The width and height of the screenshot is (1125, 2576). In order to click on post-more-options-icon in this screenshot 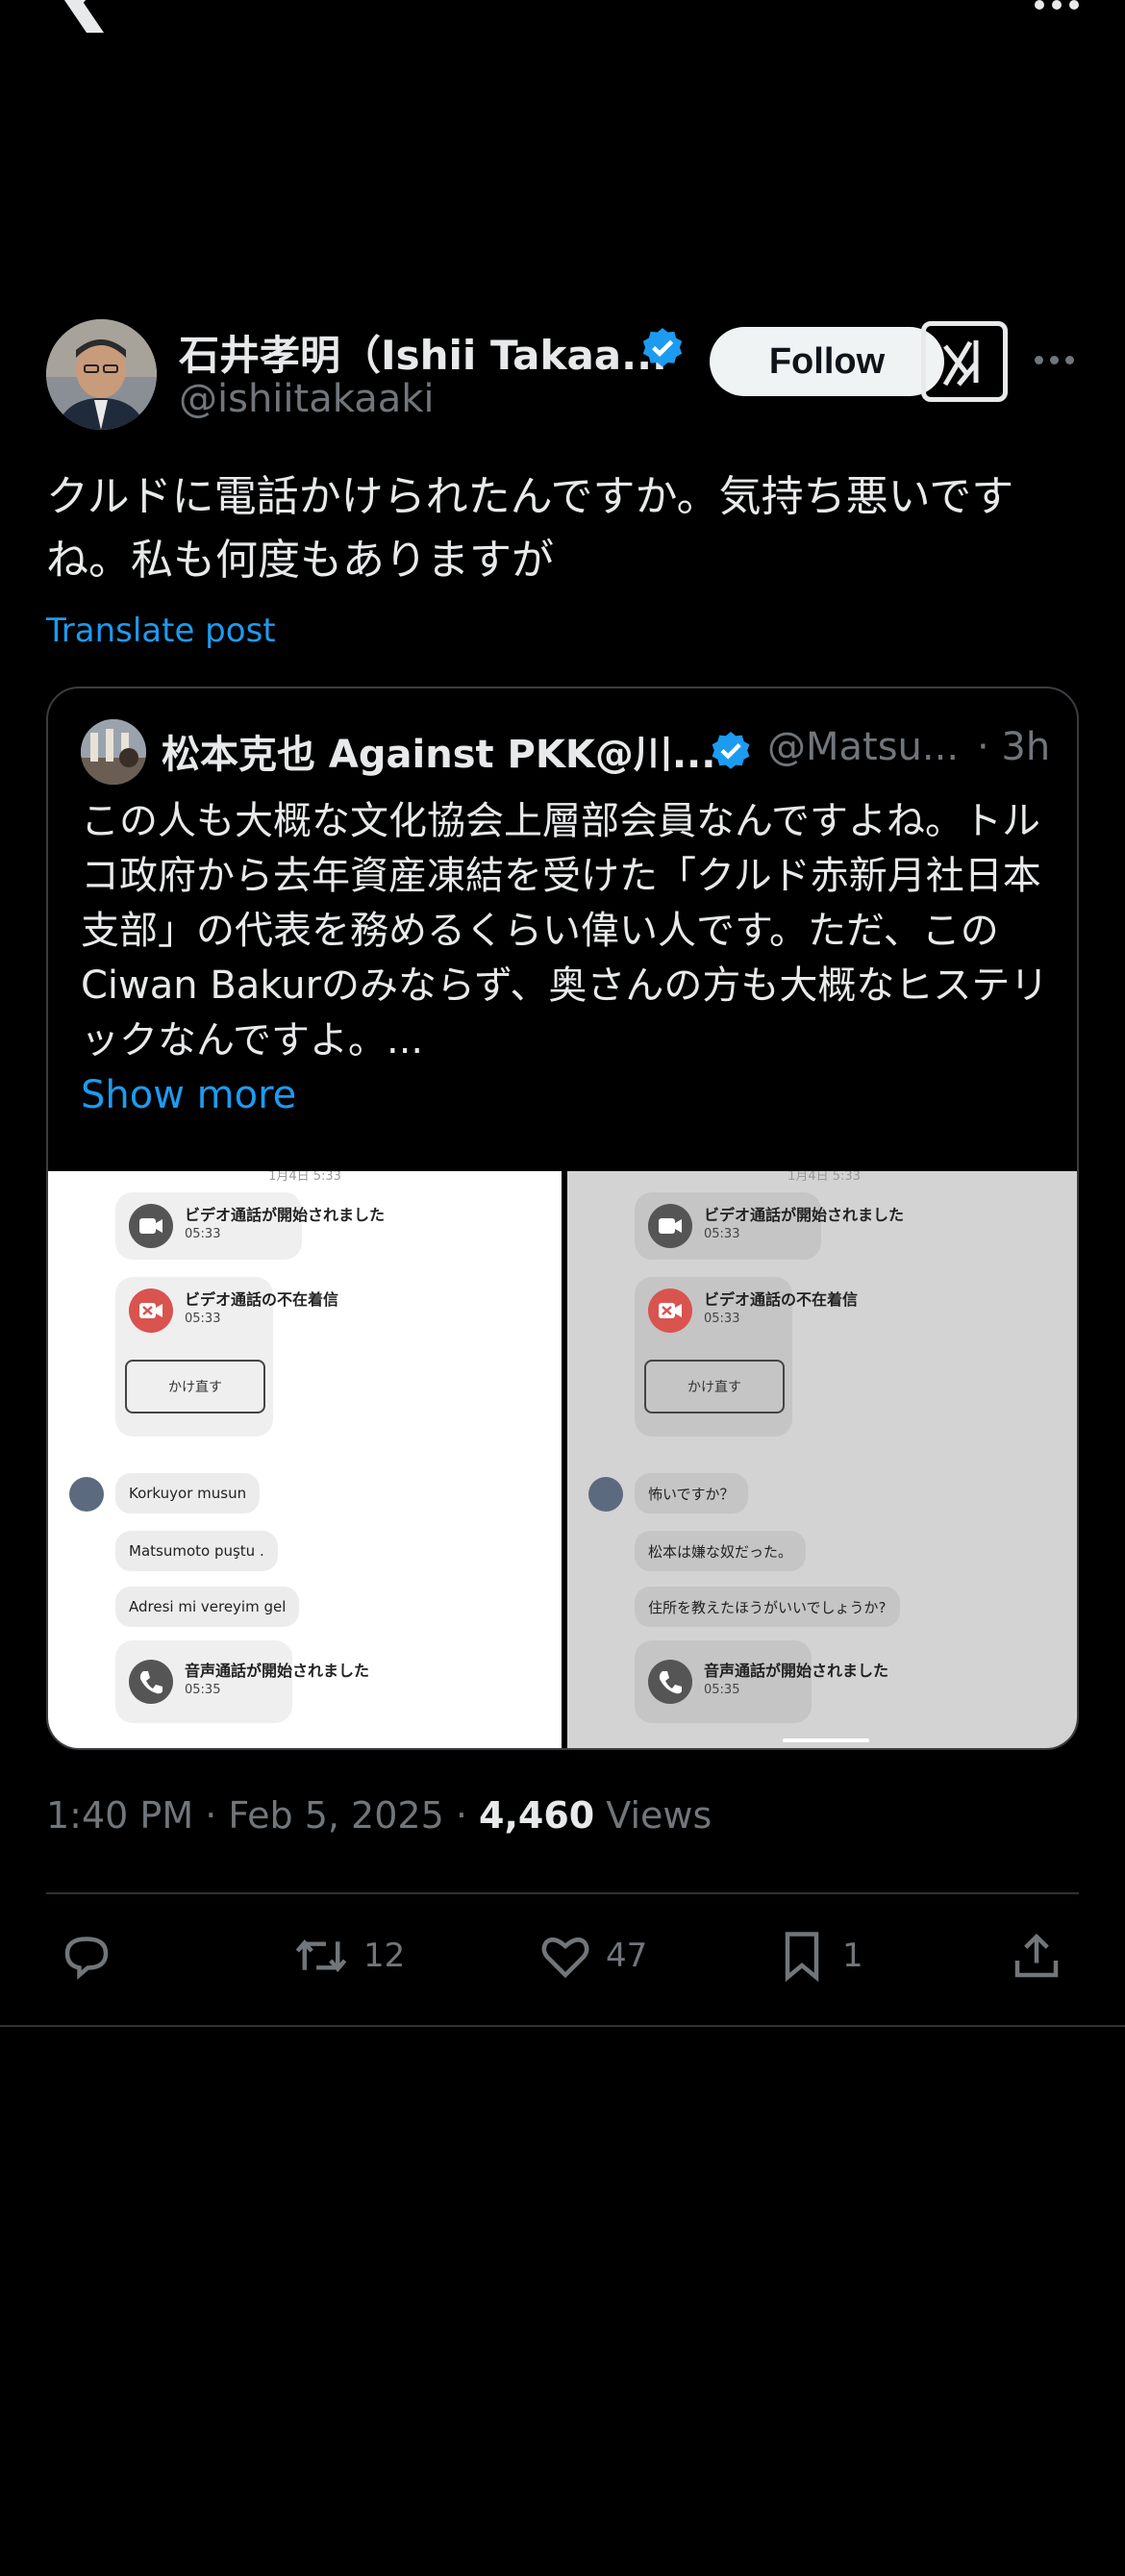, I will do `click(1054, 360)`.